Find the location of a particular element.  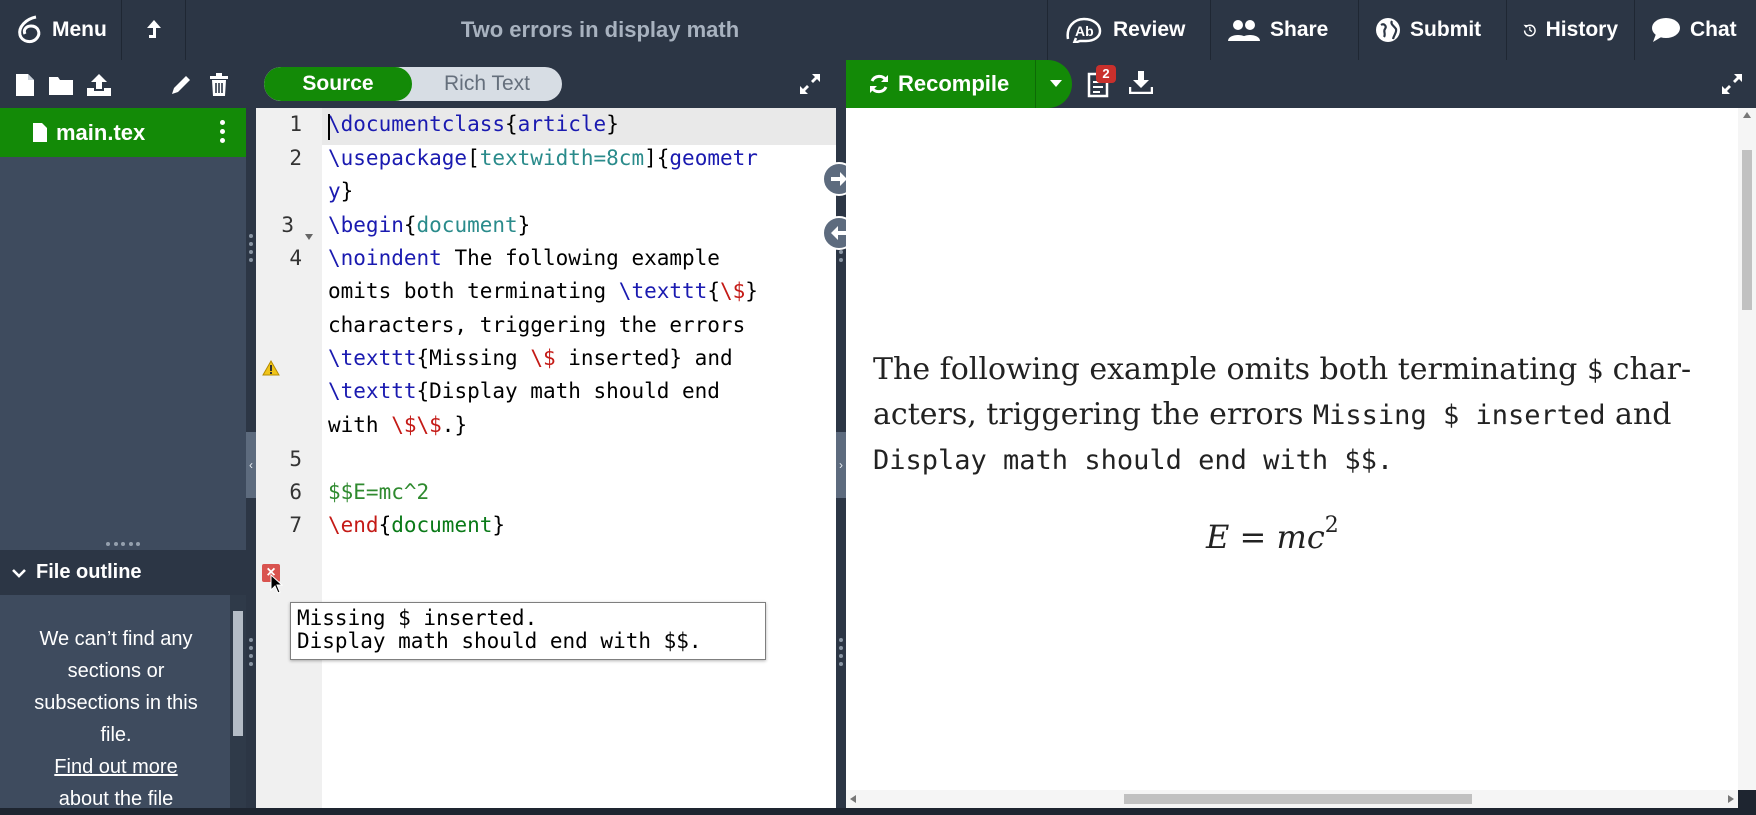

pdf-equation: E = mc2 is located at coordinates (1272, 534).